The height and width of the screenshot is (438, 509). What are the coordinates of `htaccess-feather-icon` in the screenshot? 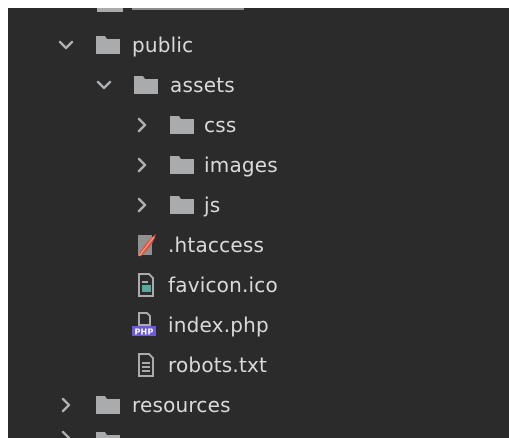 It's located at (146, 245).